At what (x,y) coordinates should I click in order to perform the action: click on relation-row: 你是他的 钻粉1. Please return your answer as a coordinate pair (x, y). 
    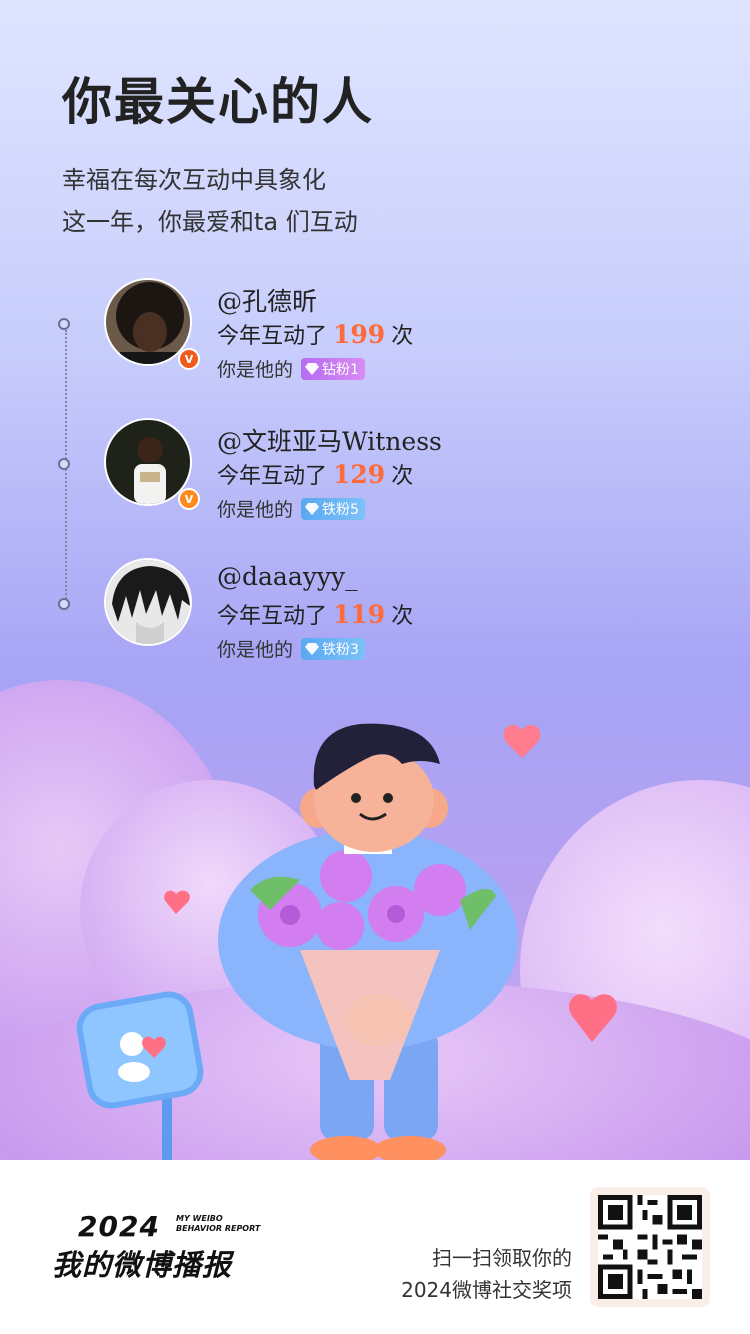
    Looking at the image, I should click on (291, 368).